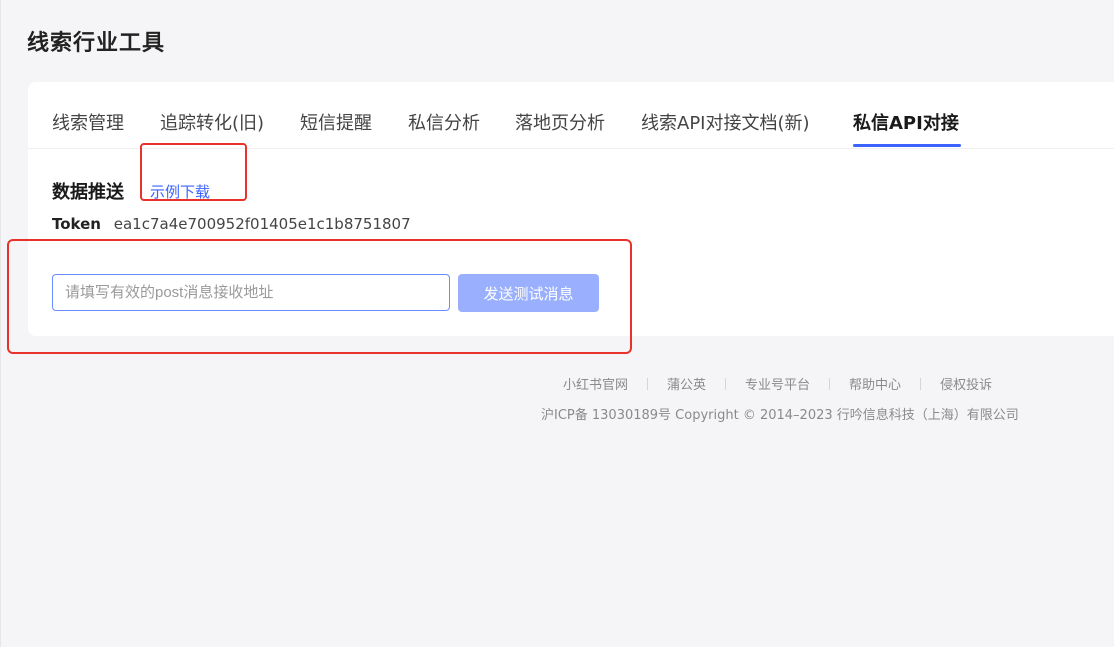 The height and width of the screenshot is (647, 1114). What do you see at coordinates (96, 43) in the screenshot?
I see `page-title: 线索行业工具` at bounding box center [96, 43].